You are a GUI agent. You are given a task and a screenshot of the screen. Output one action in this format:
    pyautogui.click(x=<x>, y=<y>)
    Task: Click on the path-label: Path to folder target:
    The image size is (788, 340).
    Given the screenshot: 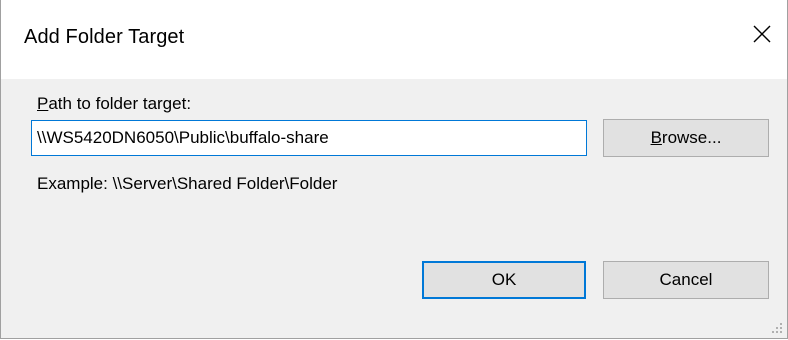 What is the action you would take?
    pyautogui.click(x=114, y=104)
    